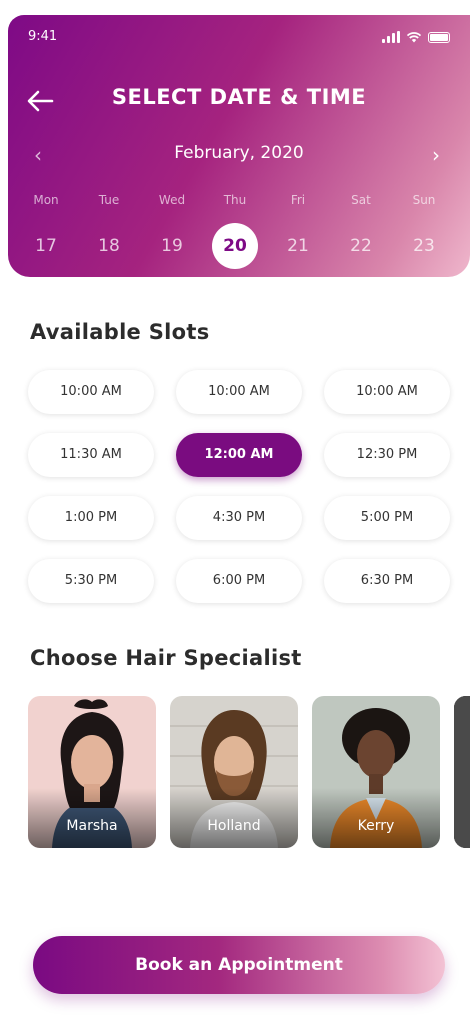  I want to click on month-selector: ‹ February, 2020 ›, so click(239, 155).